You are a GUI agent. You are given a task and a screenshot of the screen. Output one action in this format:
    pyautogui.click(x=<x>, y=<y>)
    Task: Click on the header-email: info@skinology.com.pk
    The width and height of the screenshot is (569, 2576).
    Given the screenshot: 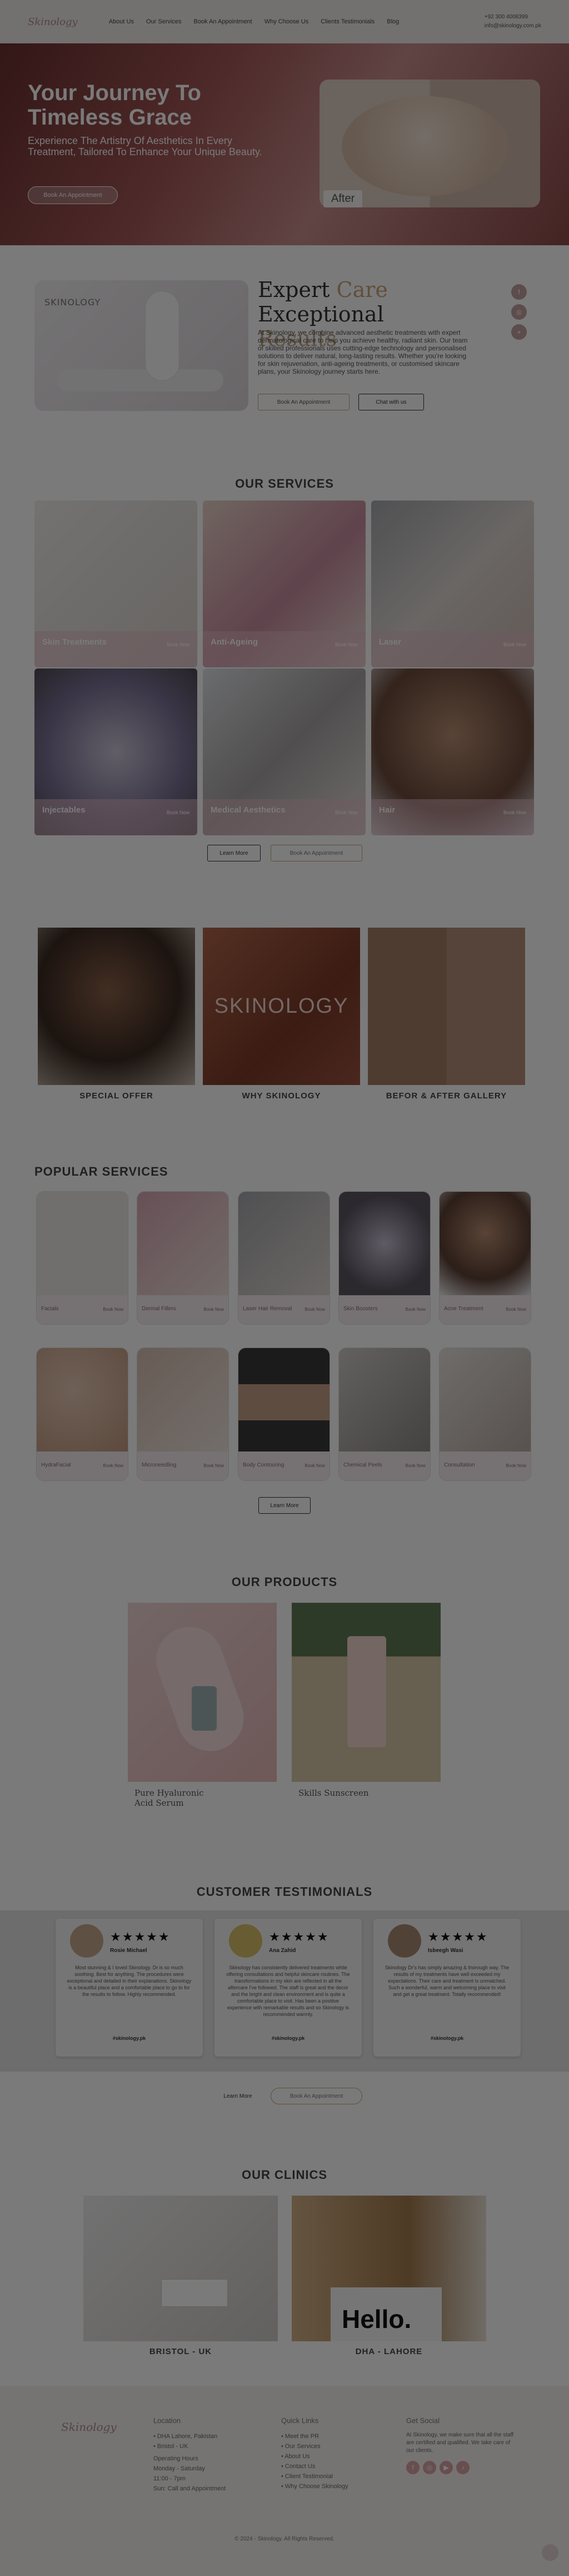 What is the action you would take?
    pyautogui.click(x=513, y=26)
    